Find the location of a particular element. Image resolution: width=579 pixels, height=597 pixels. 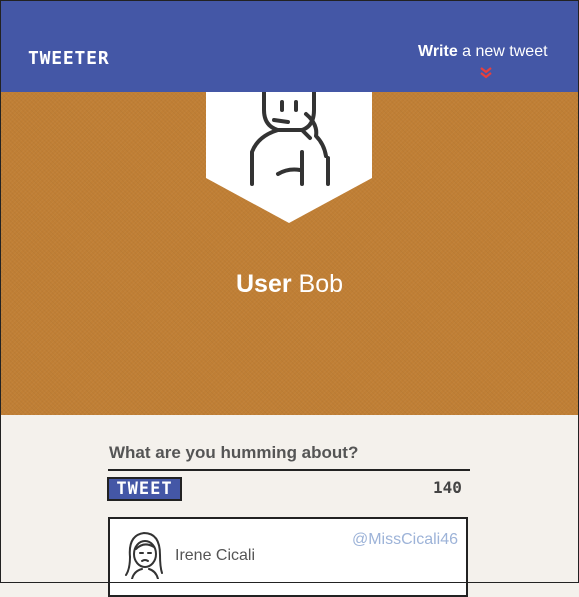

double-chevron-down-icon is located at coordinates (486, 73).